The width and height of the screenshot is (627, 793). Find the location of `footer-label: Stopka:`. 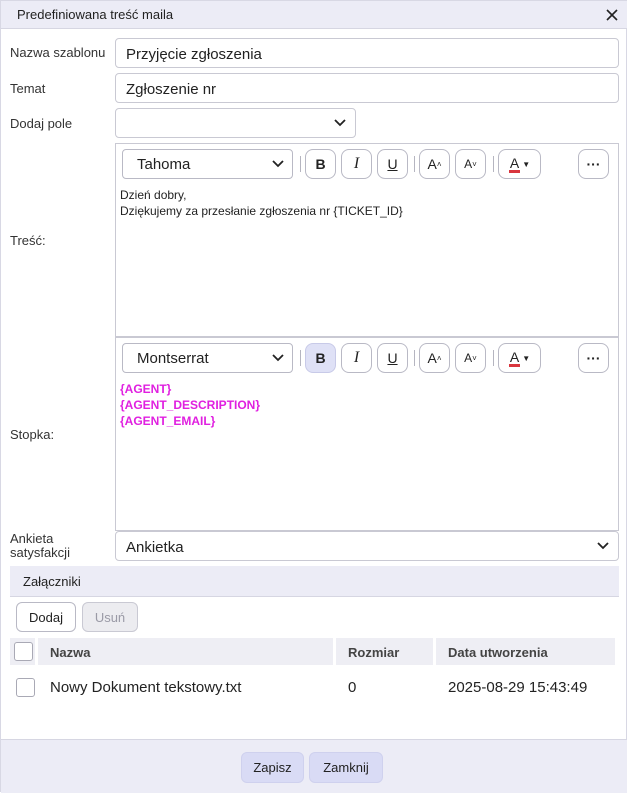

footer-label: Stopka: is located at coordinates (32, 434).